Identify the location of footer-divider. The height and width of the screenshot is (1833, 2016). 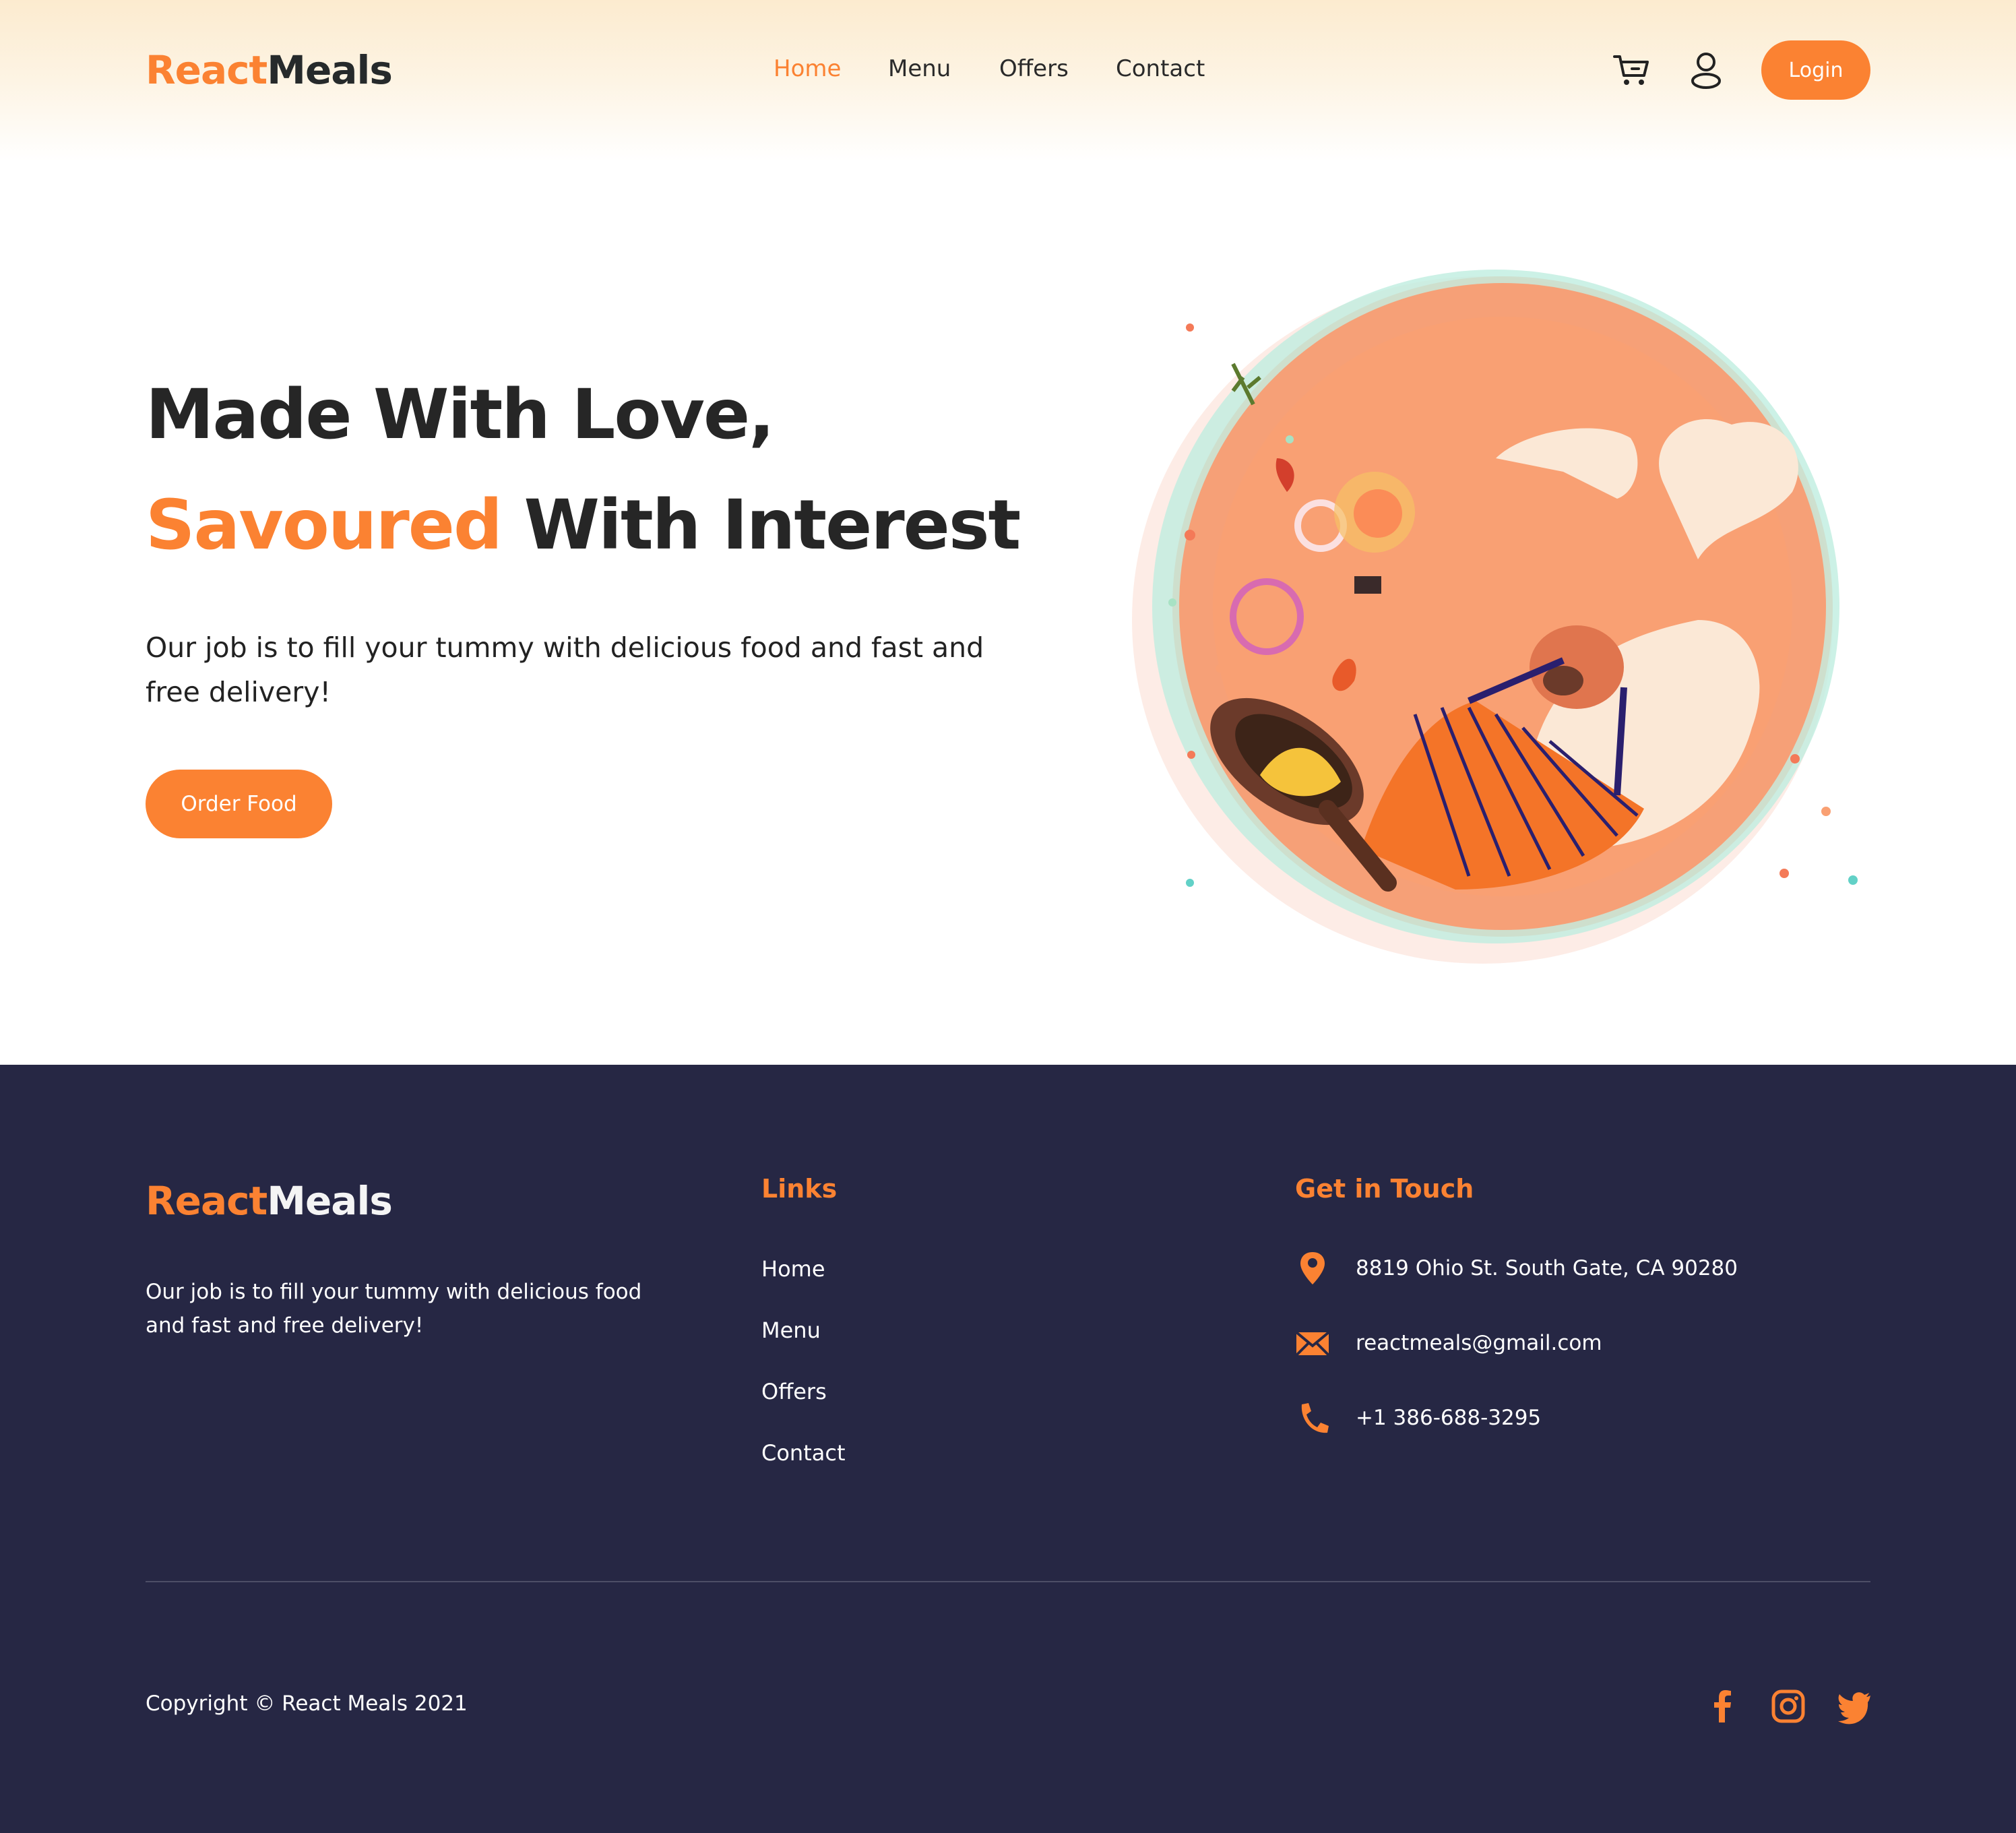
(1008, 1582).